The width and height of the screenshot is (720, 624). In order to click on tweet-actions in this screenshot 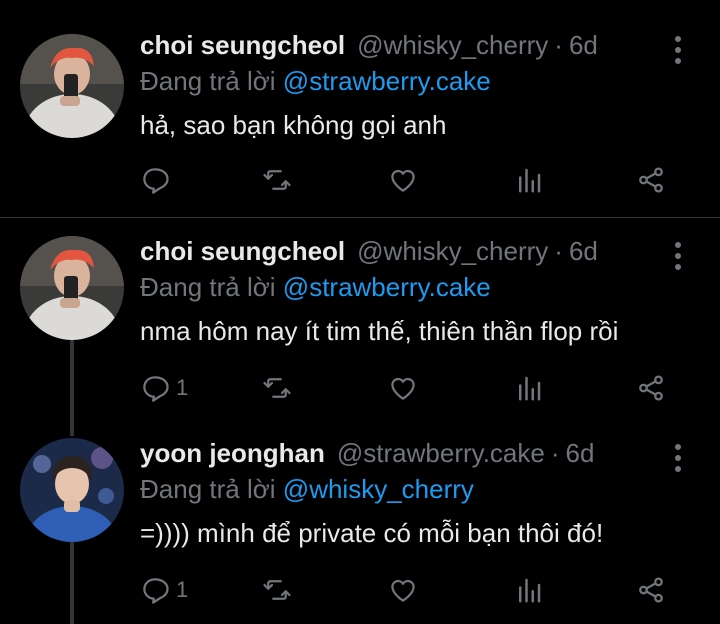, I will do `click(410, 180)`.